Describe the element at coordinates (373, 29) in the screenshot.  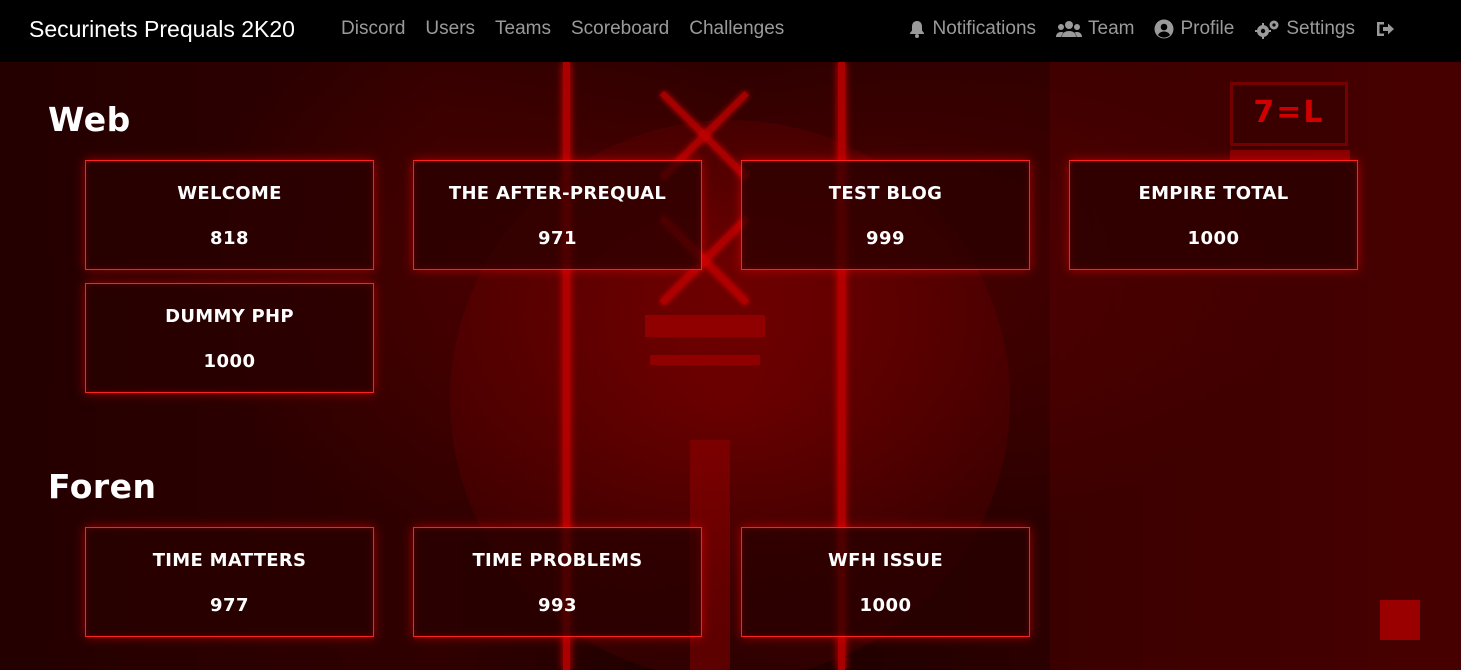
I see `nav-link-discord: Discord` at that location.